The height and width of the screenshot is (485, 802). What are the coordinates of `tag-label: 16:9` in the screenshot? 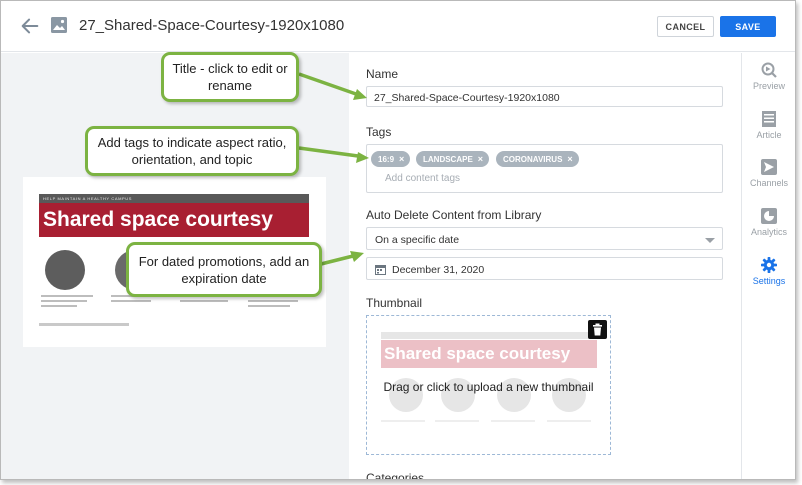 It's located at (386, 159).